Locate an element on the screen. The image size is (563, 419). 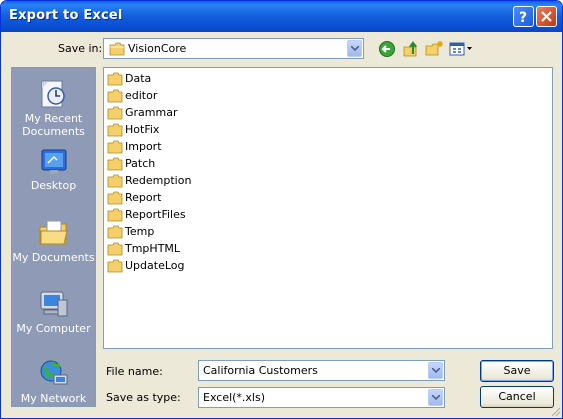
place-label: My Network is located at coordinates (53, 398).